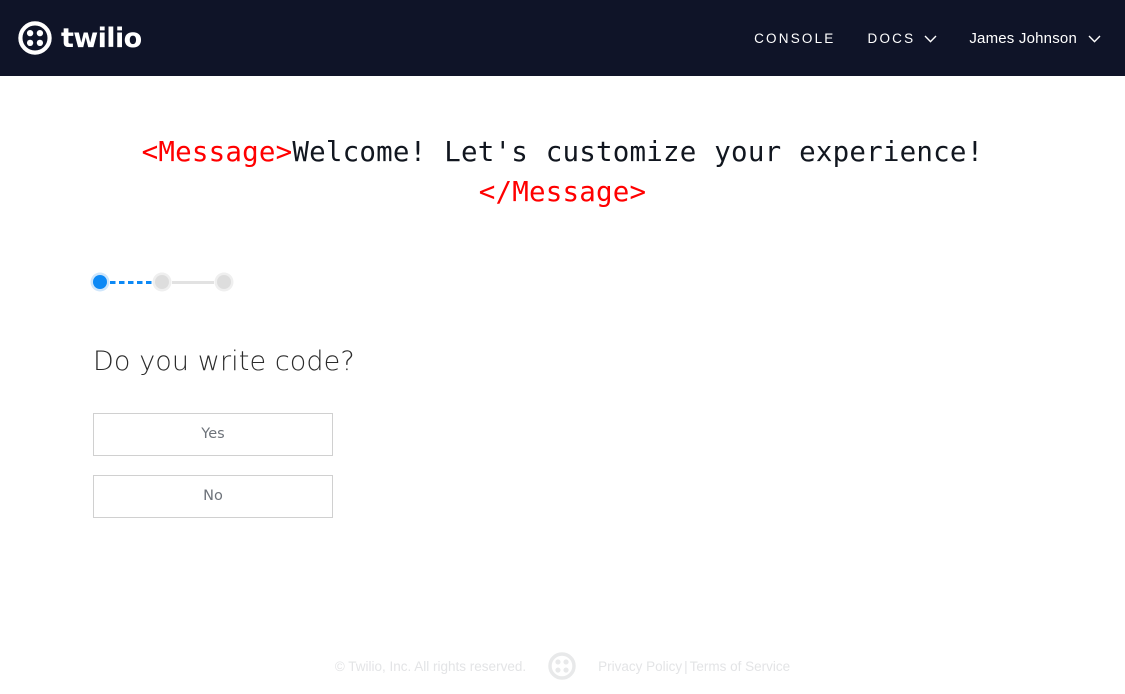 The width and height of the screenshot is (1125, 694). I want to click on nav-item-user-menu: James Johnson, so click(1029, 38).